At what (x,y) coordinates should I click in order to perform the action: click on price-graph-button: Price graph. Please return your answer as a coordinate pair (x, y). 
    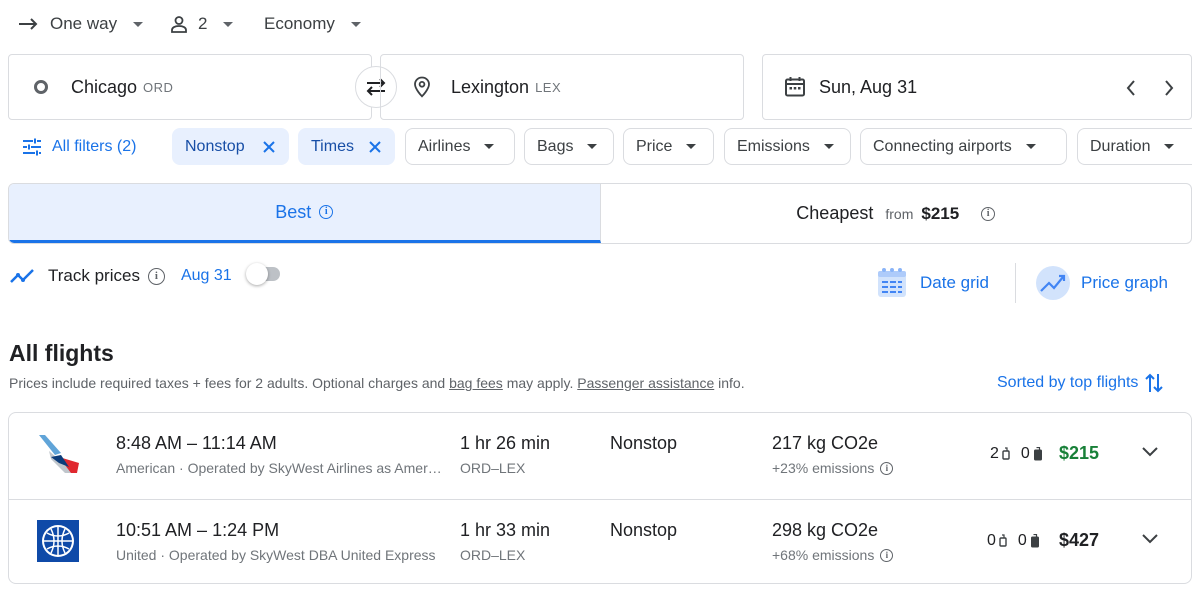
    Looking at the image, I should click on (1101, 283).